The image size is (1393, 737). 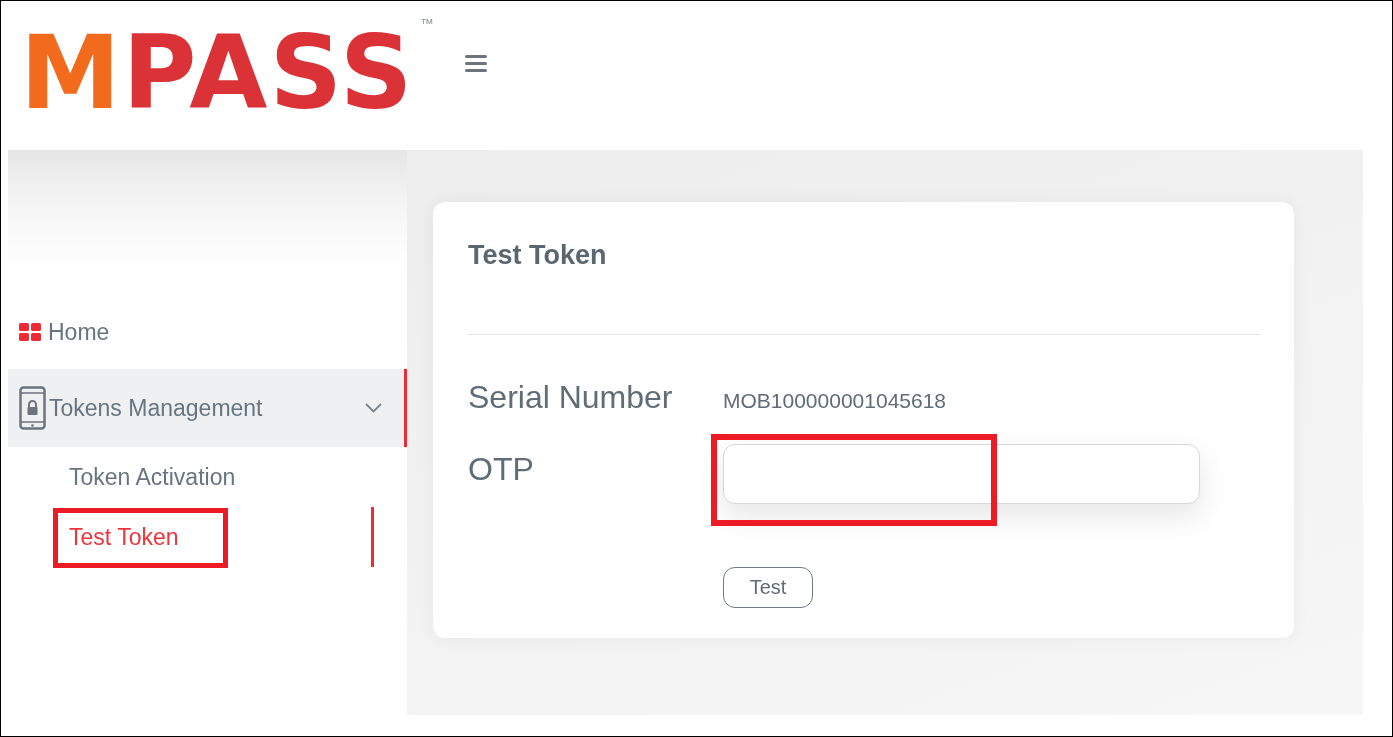 I want to click on phone-lock-icon, so click(x=32, y=408).